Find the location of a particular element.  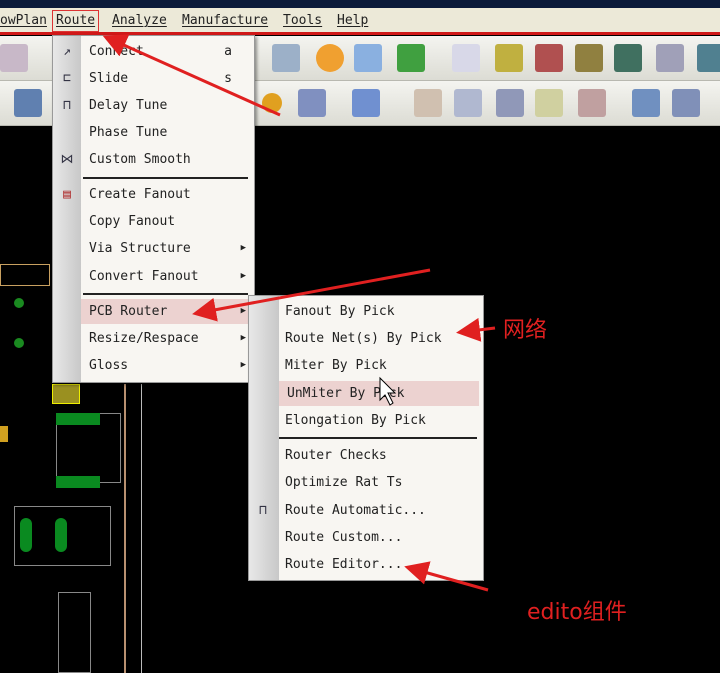

arrow-to-pcb-router is located at coordinates (311, 295).